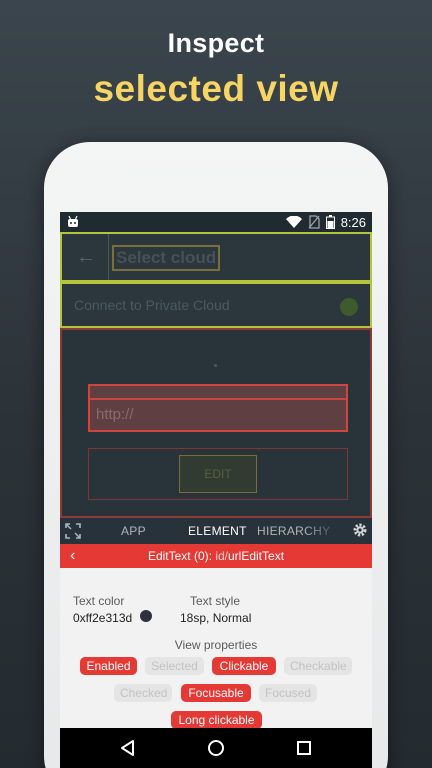  I want to click on url-field-underline, so click(218, 399).